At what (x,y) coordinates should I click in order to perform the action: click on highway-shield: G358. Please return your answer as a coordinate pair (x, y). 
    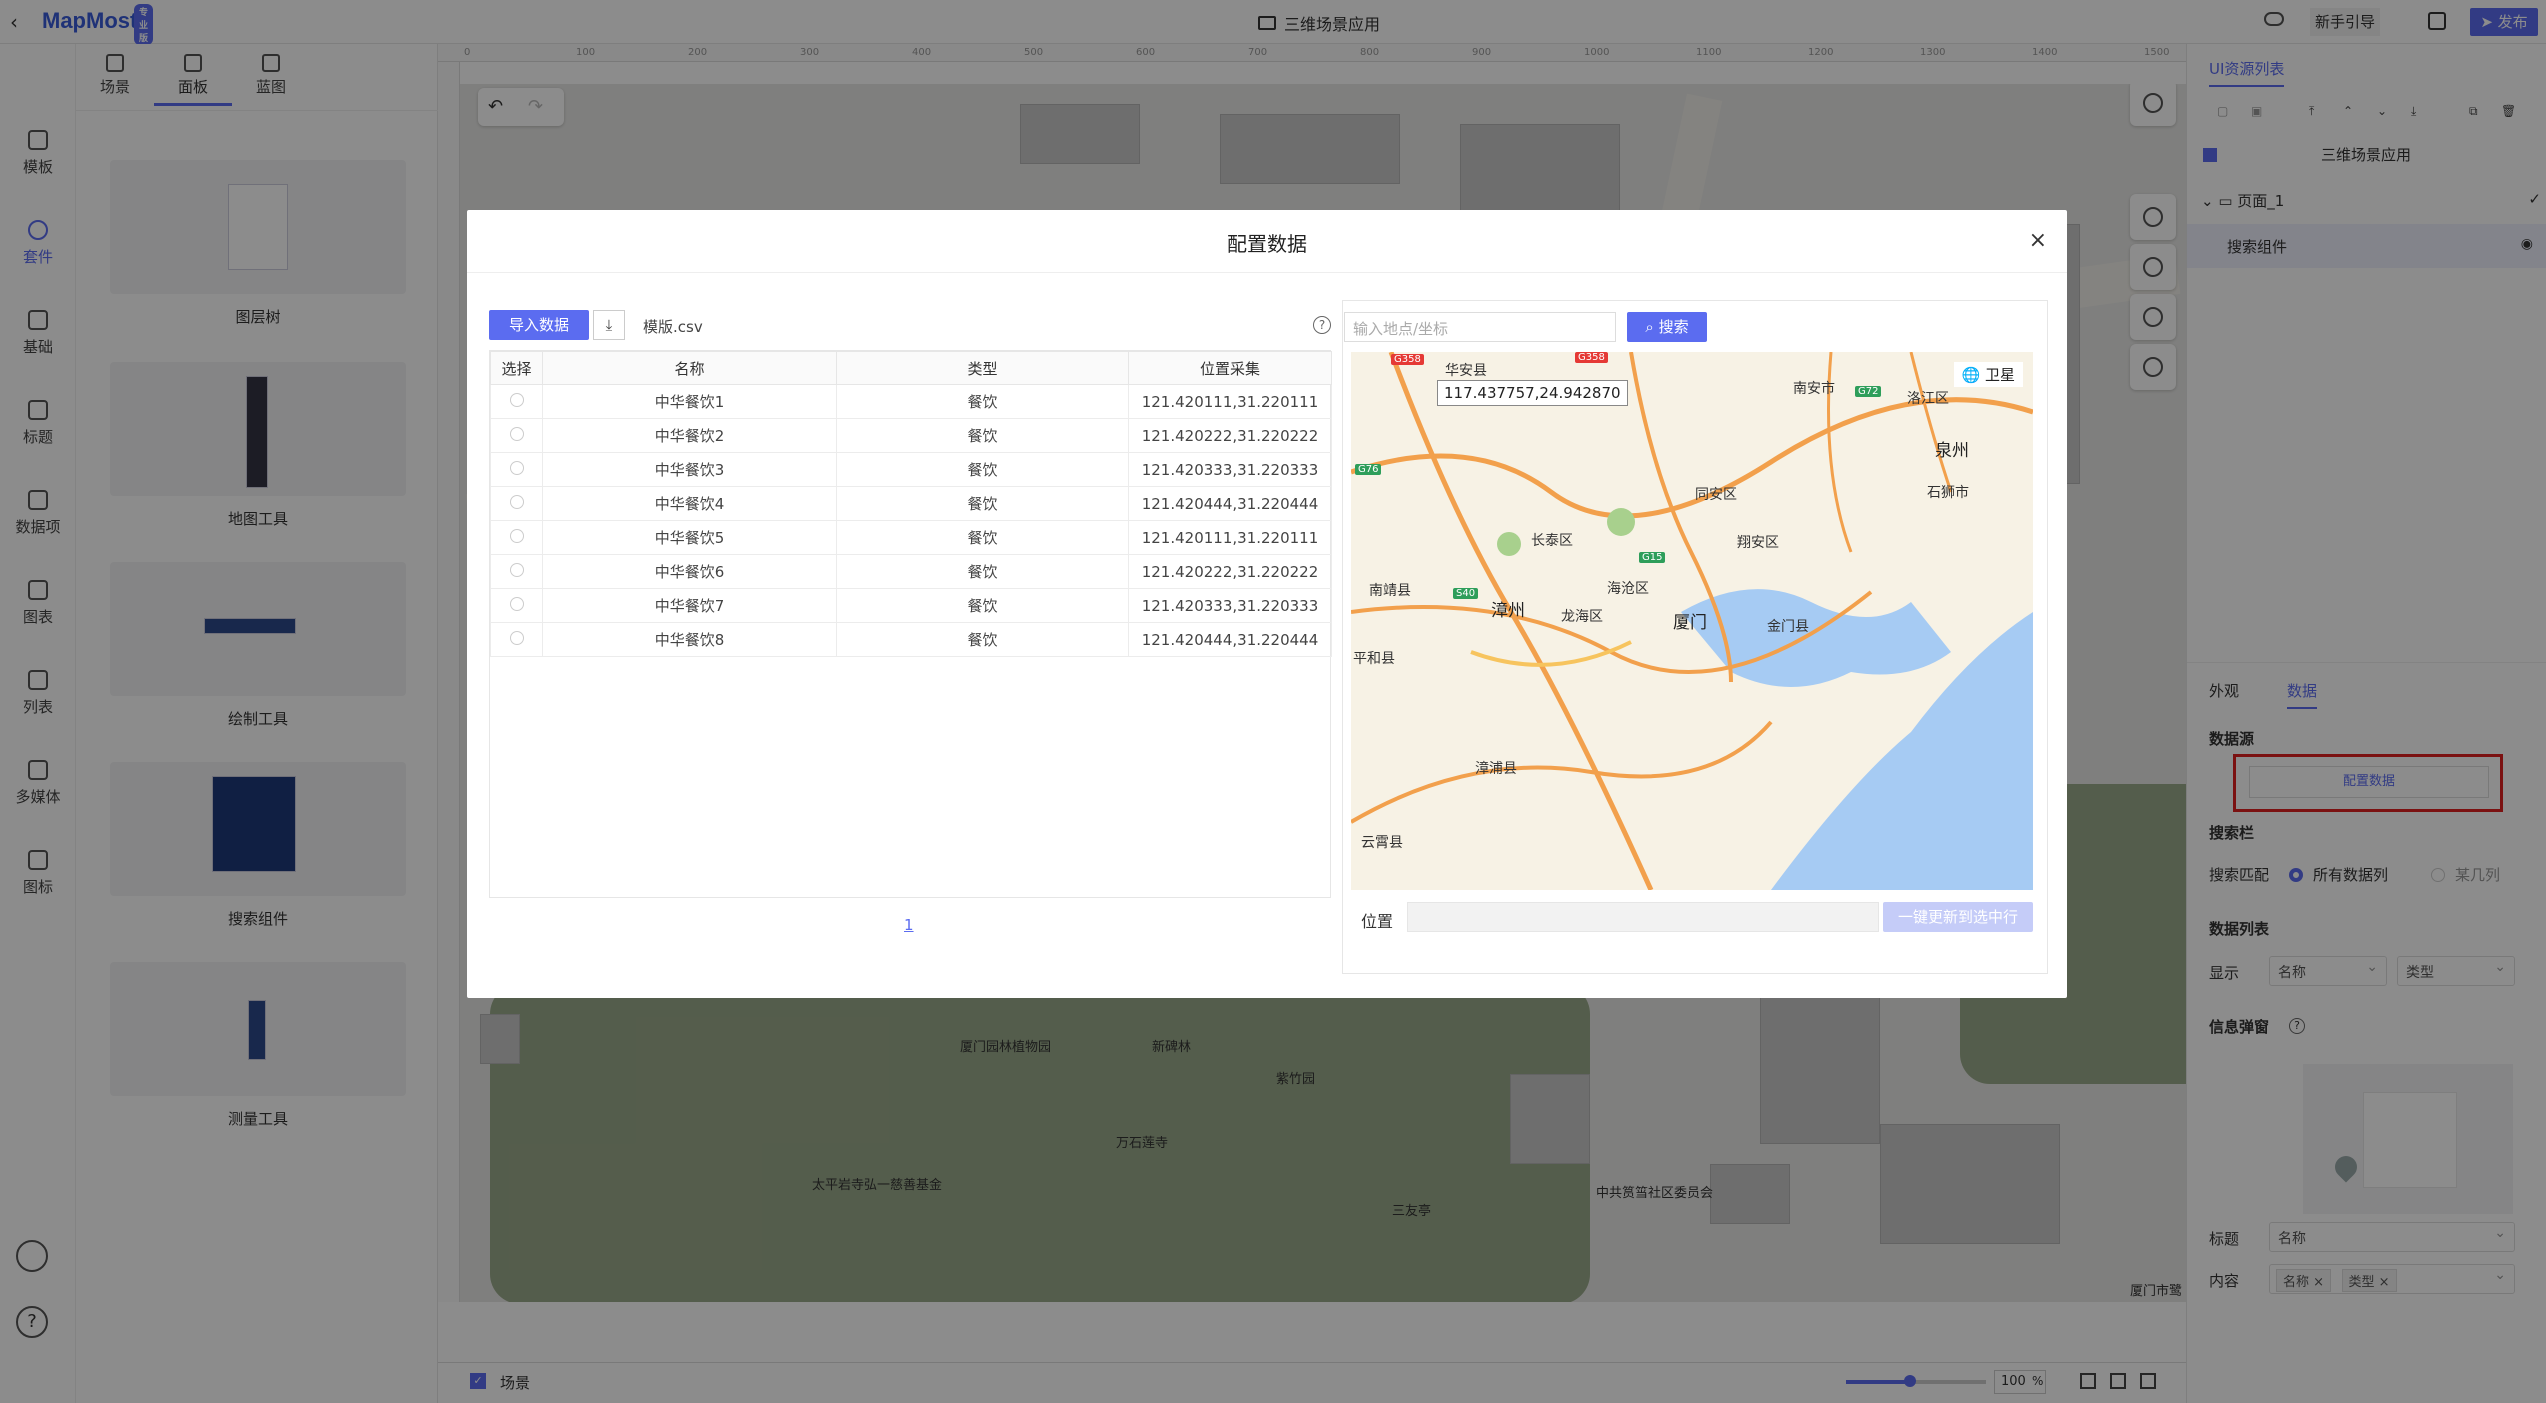
    Looking at the image, I should click on (1591, 357).